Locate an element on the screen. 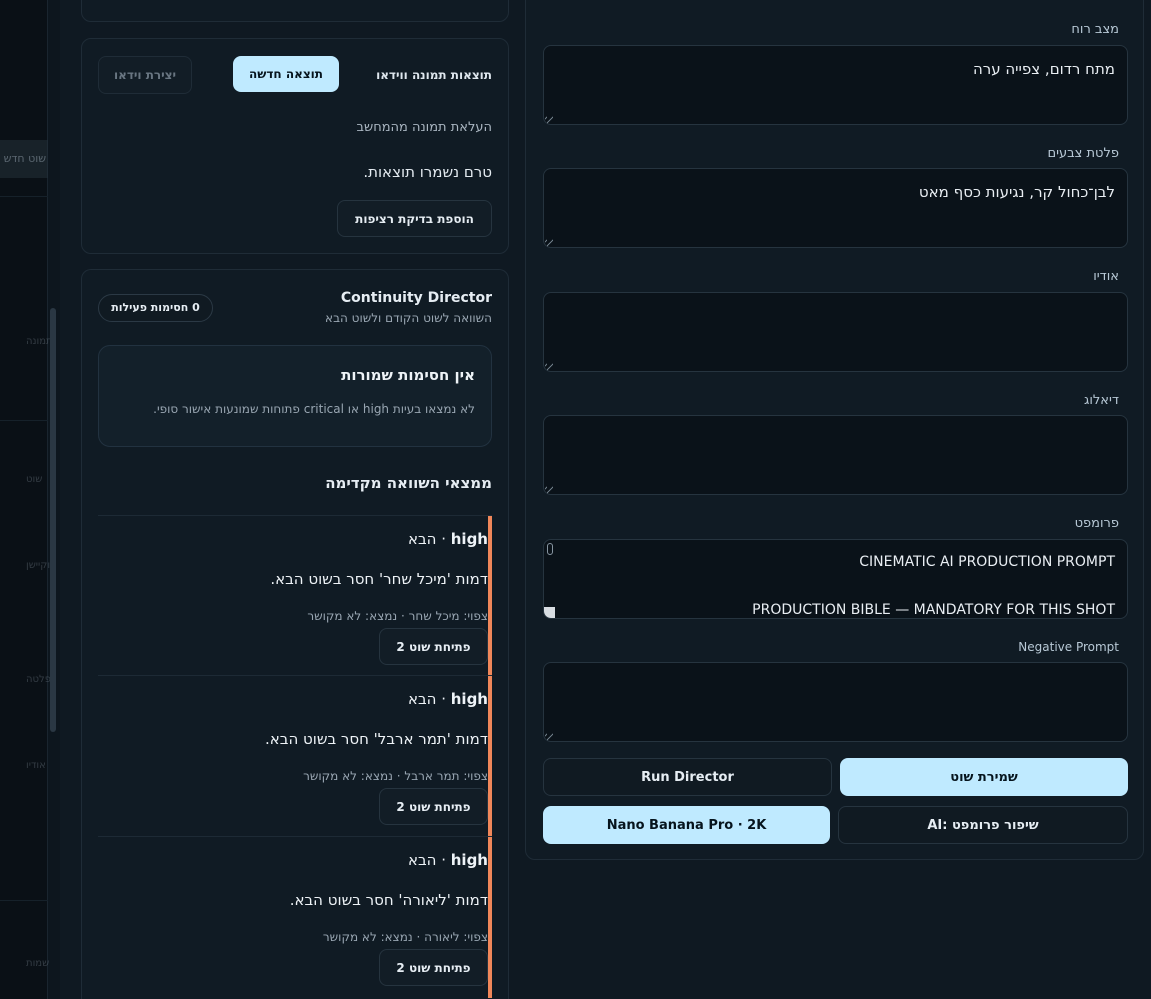 This screenshot has height=999, width=1151. create-video-button: יצירת וידאו is located at coordinates (145, 75).